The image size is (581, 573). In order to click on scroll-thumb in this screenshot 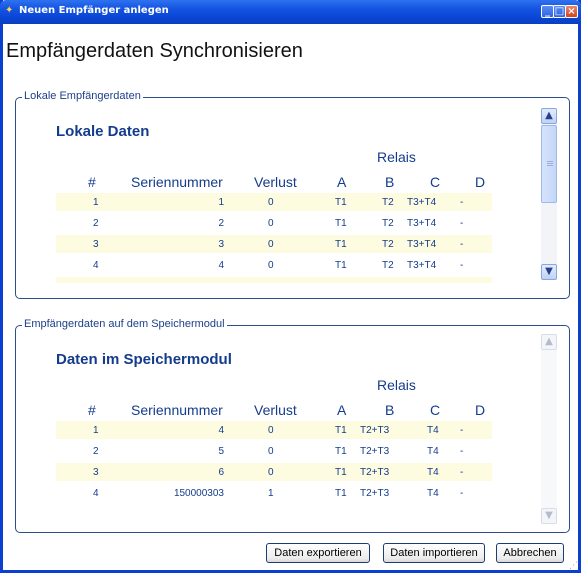, I will do `click(549, 164)`.